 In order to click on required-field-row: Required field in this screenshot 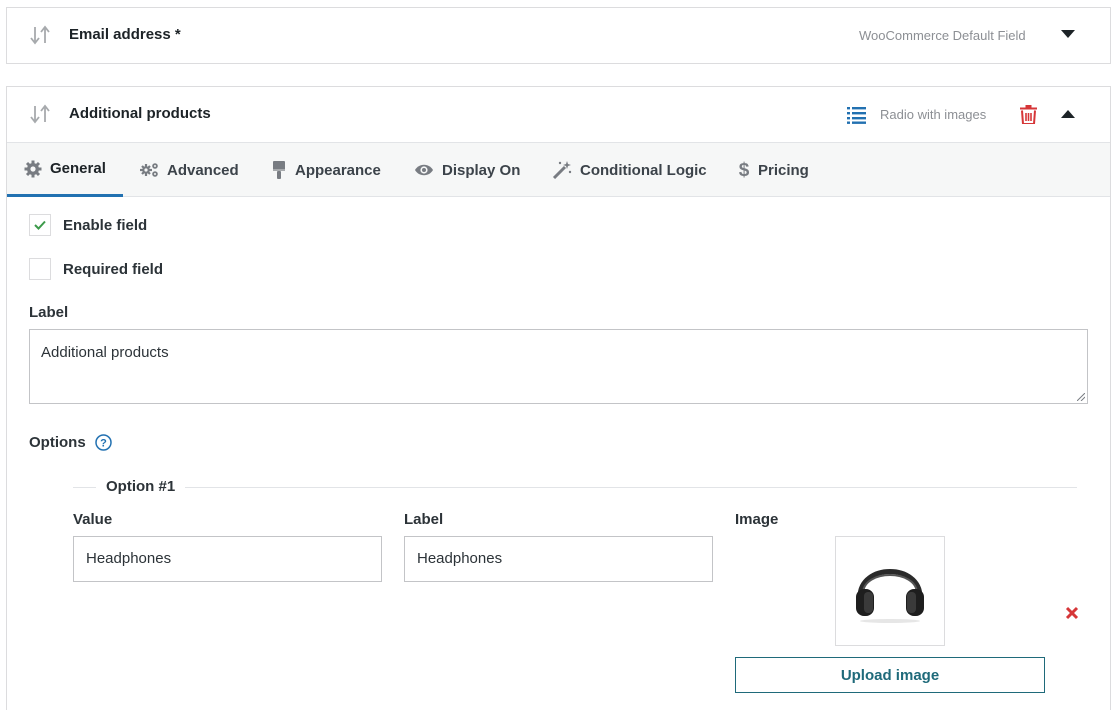, I will do `click(96, 269)`.